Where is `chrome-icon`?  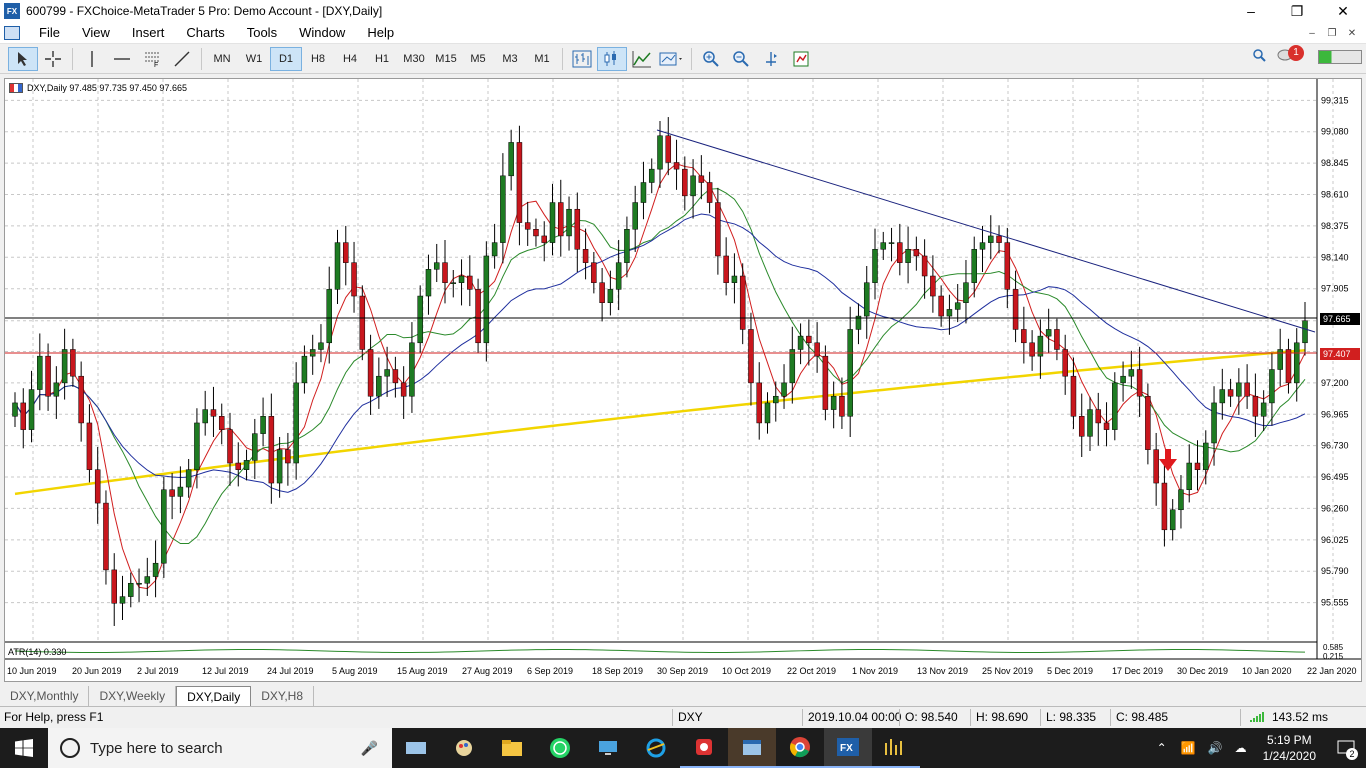
chrome-icon is located at coordinates (800, 748).